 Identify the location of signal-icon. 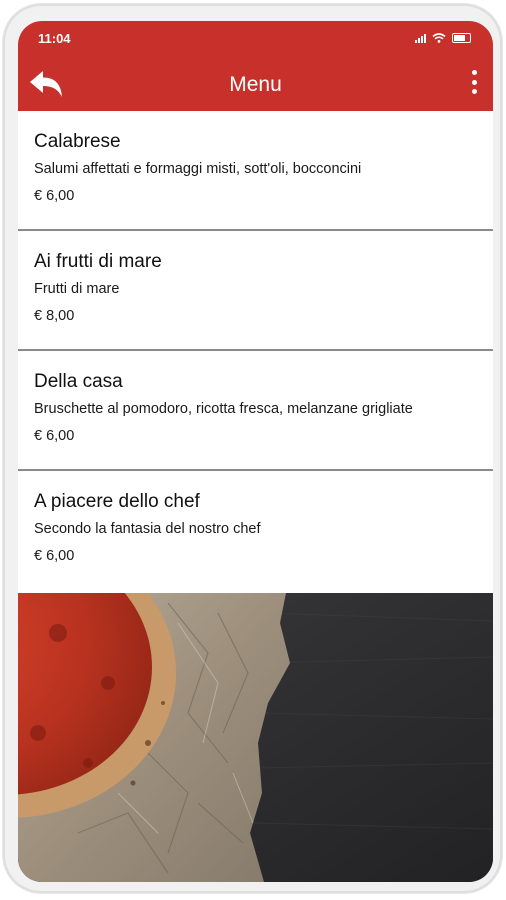
(420, 38).